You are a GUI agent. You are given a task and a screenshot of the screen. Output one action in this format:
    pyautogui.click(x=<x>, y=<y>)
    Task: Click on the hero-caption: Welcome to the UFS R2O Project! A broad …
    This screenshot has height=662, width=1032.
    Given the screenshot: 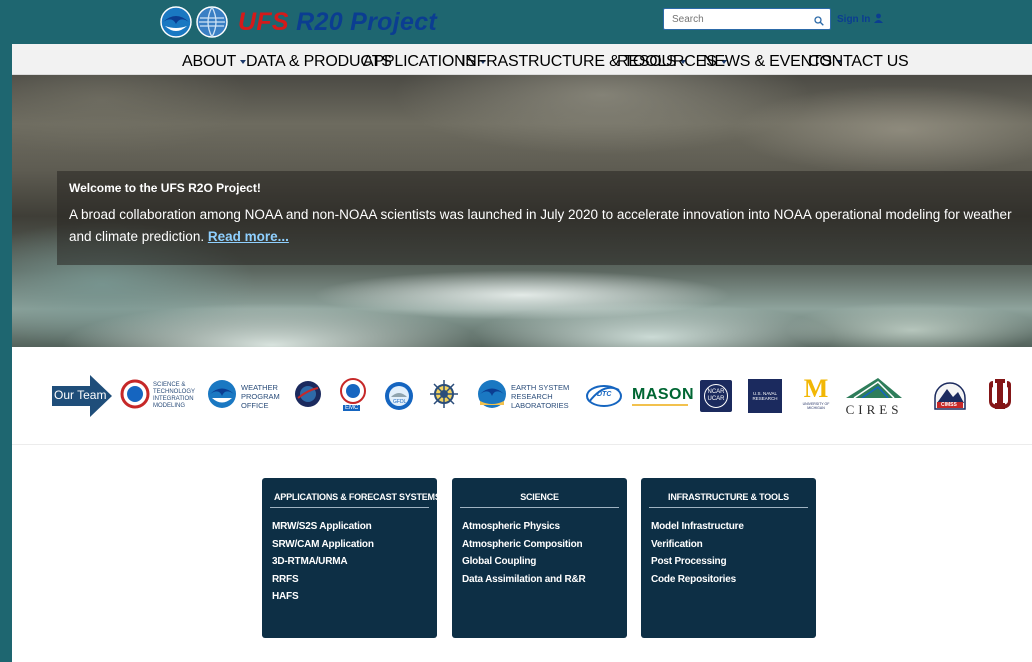 What is the action you would take?
    pyautogui.click(x=544, y=218)
    